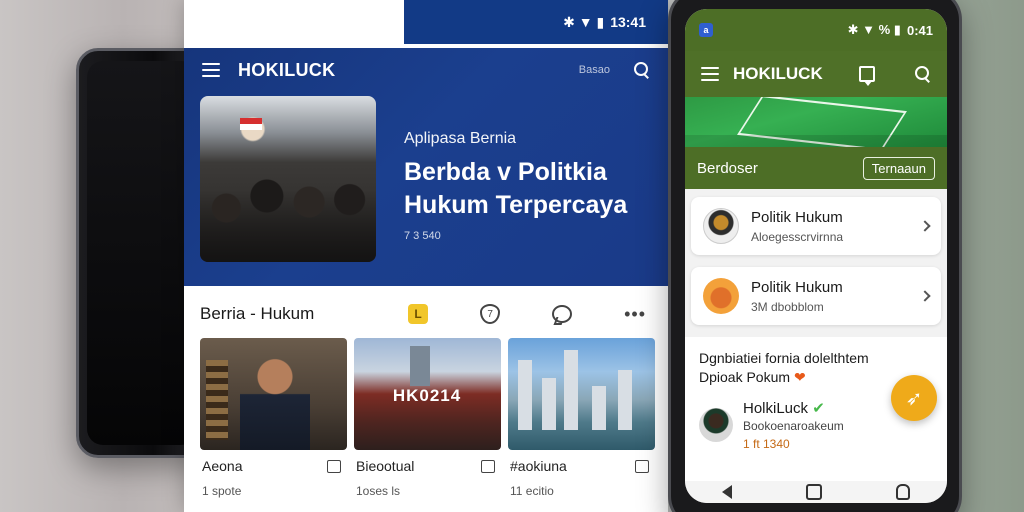 This screenshot has height=512, width=1024. What do you see at coordinates (420, 366) in the screenshot?
I see `tower-graphic` at bounding box center [420, 366].